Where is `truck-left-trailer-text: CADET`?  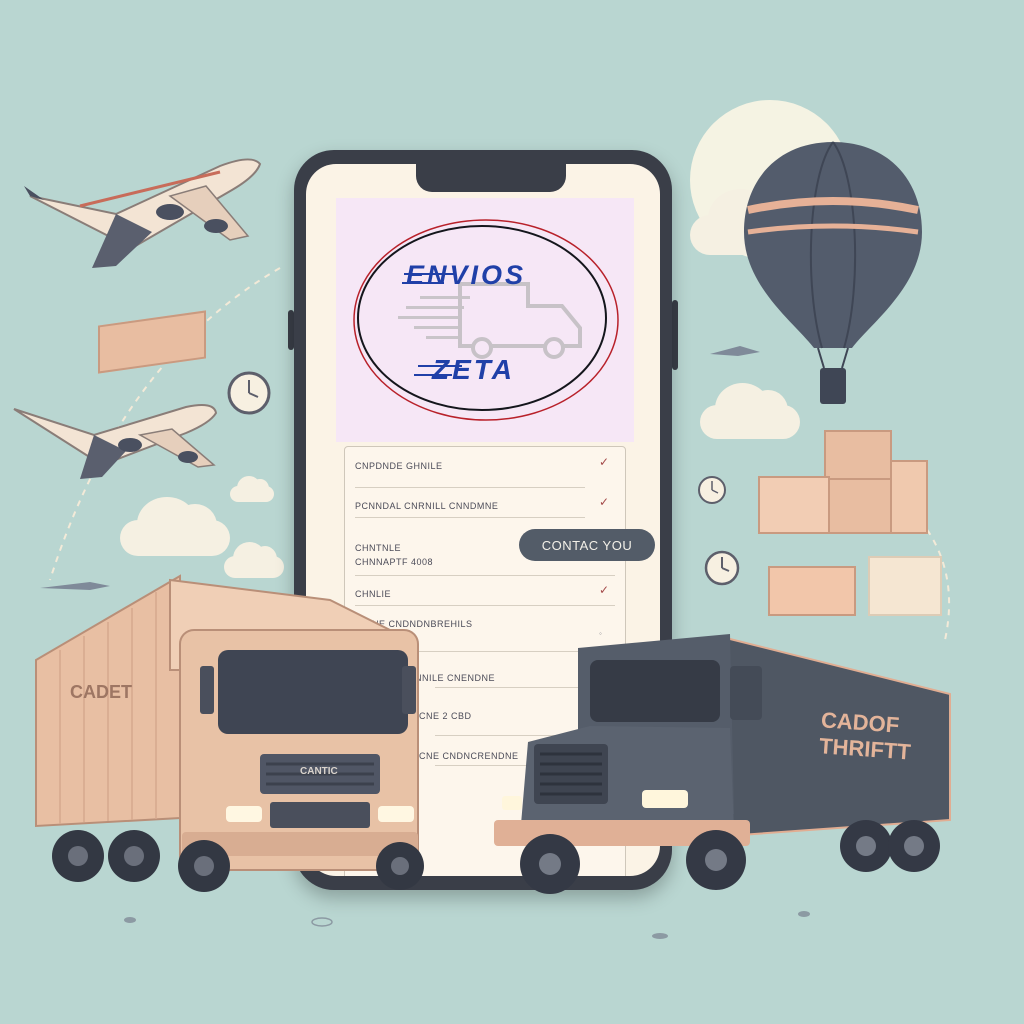 truck-left-trailer-text: CADET is located at coordinates (101, 692).